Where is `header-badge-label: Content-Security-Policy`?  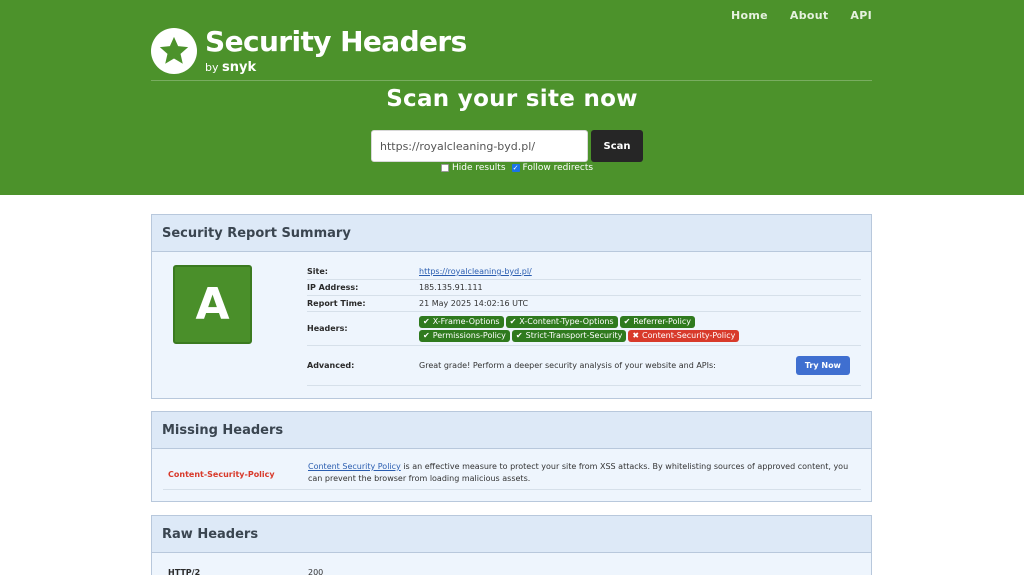
header-badge-label: Content-Security-Policy is located at coordinates (689, 335).